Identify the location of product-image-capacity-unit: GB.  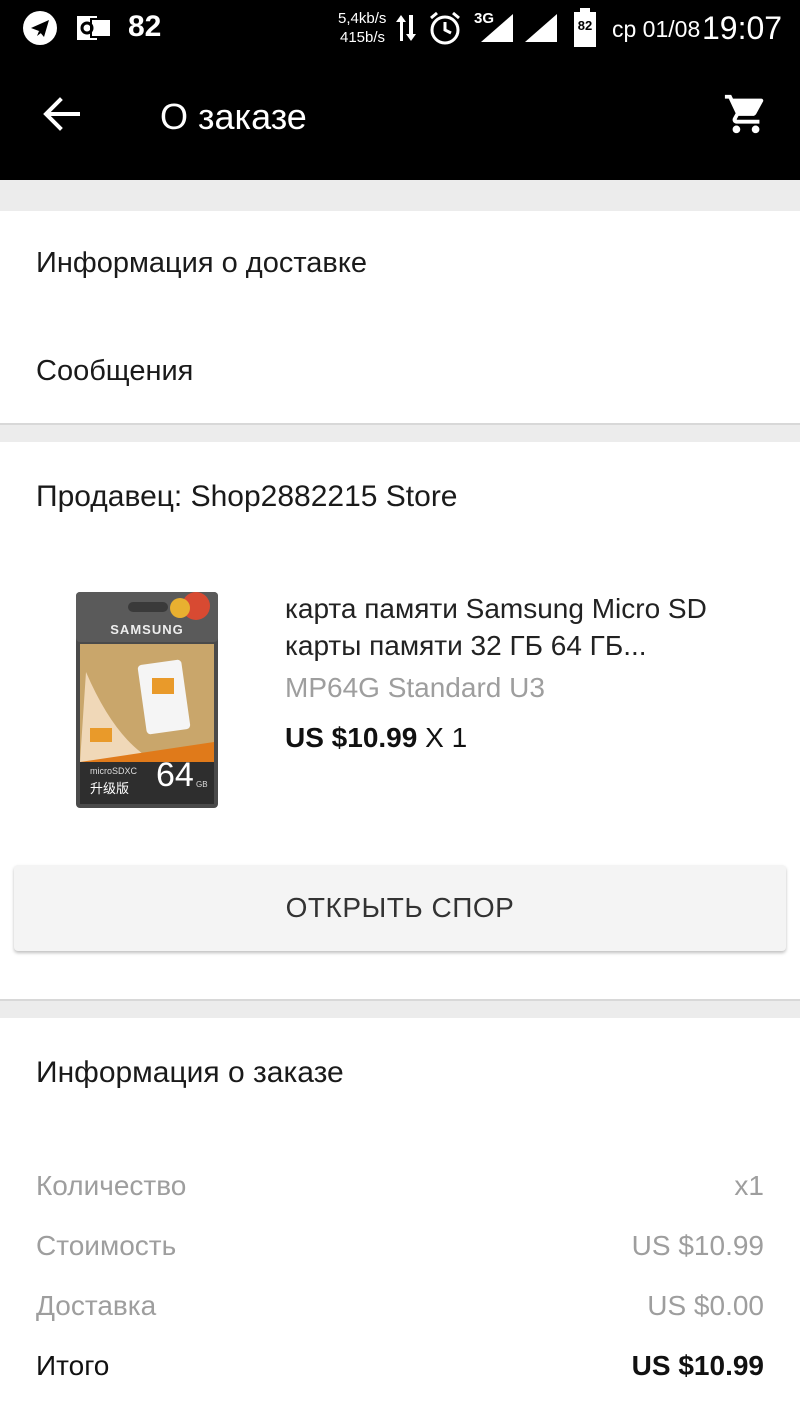
(202, 784).